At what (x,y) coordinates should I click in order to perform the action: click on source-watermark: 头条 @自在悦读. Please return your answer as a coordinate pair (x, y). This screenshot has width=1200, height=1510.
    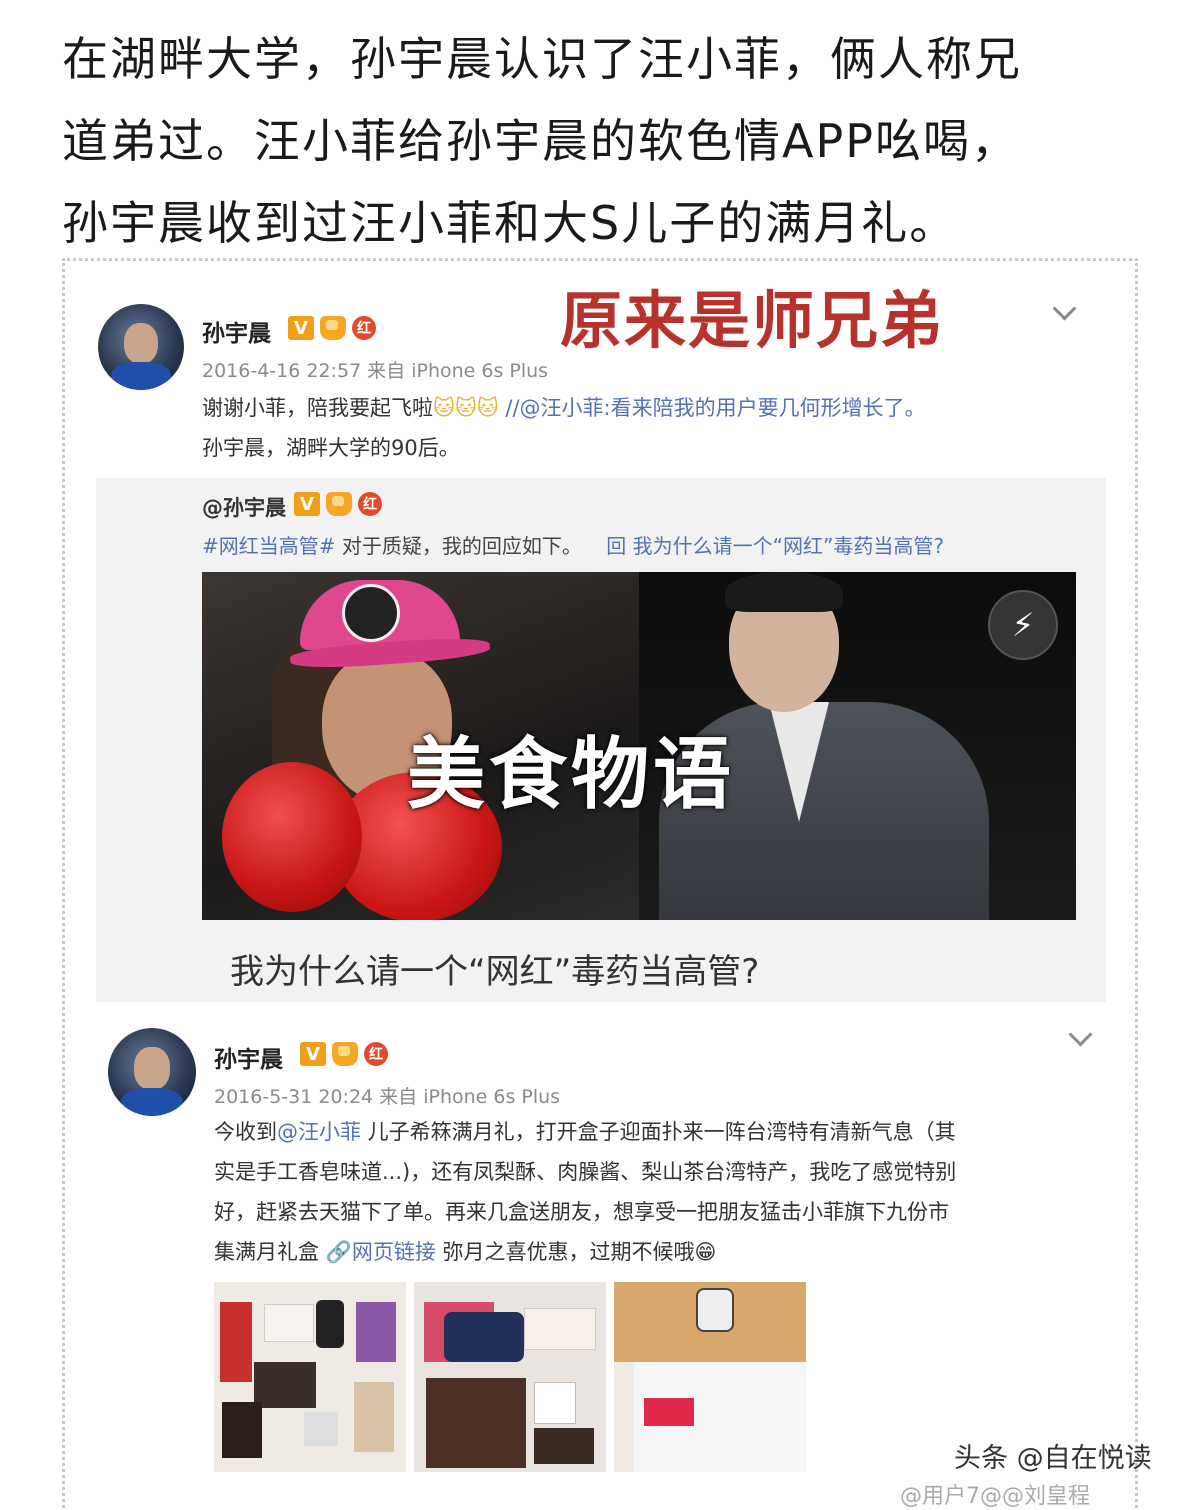
    Looking at the image, I should click on (1053, 1458).